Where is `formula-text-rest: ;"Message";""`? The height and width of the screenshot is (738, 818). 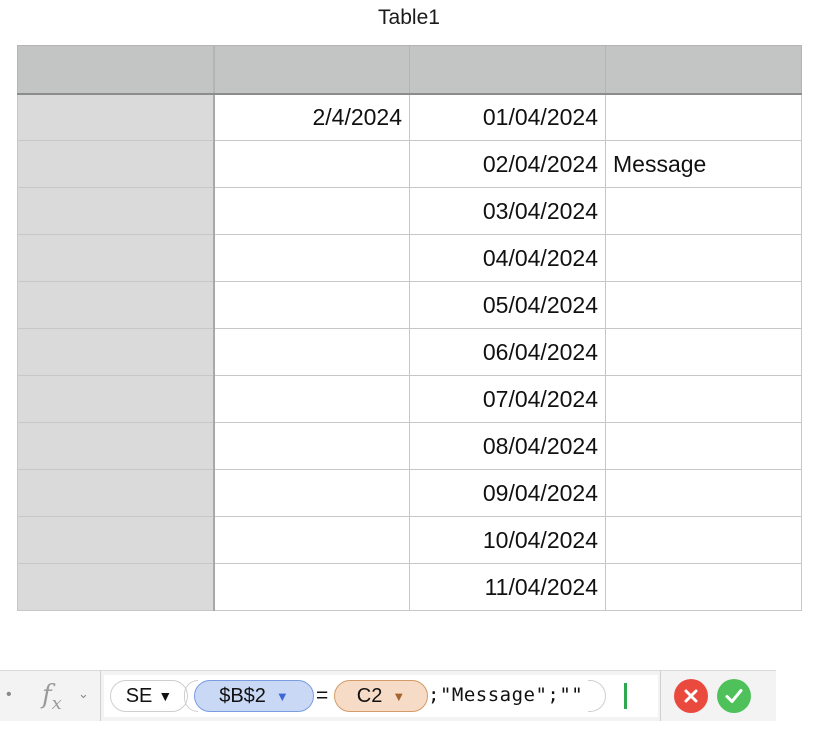 formula-text-rest: ;"Message";"" is located at coordinates (505, 695).